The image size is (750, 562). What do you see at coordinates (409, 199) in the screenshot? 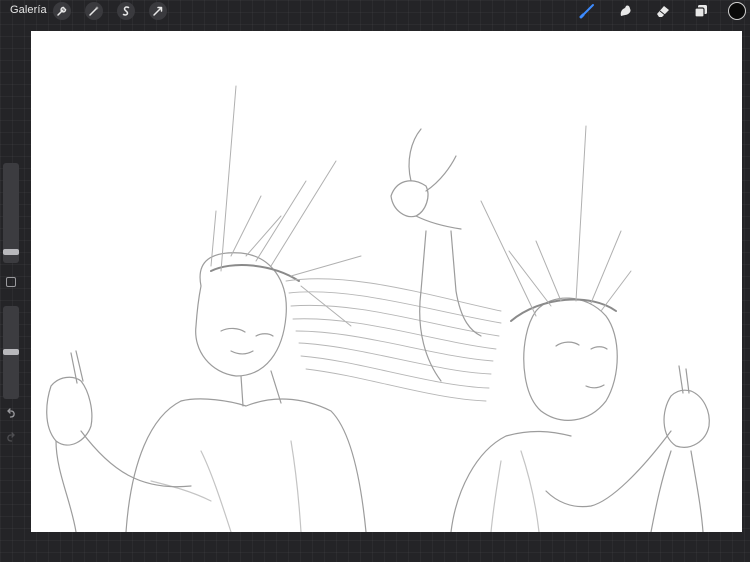
I see `bird` at bounding box center [409, 199].